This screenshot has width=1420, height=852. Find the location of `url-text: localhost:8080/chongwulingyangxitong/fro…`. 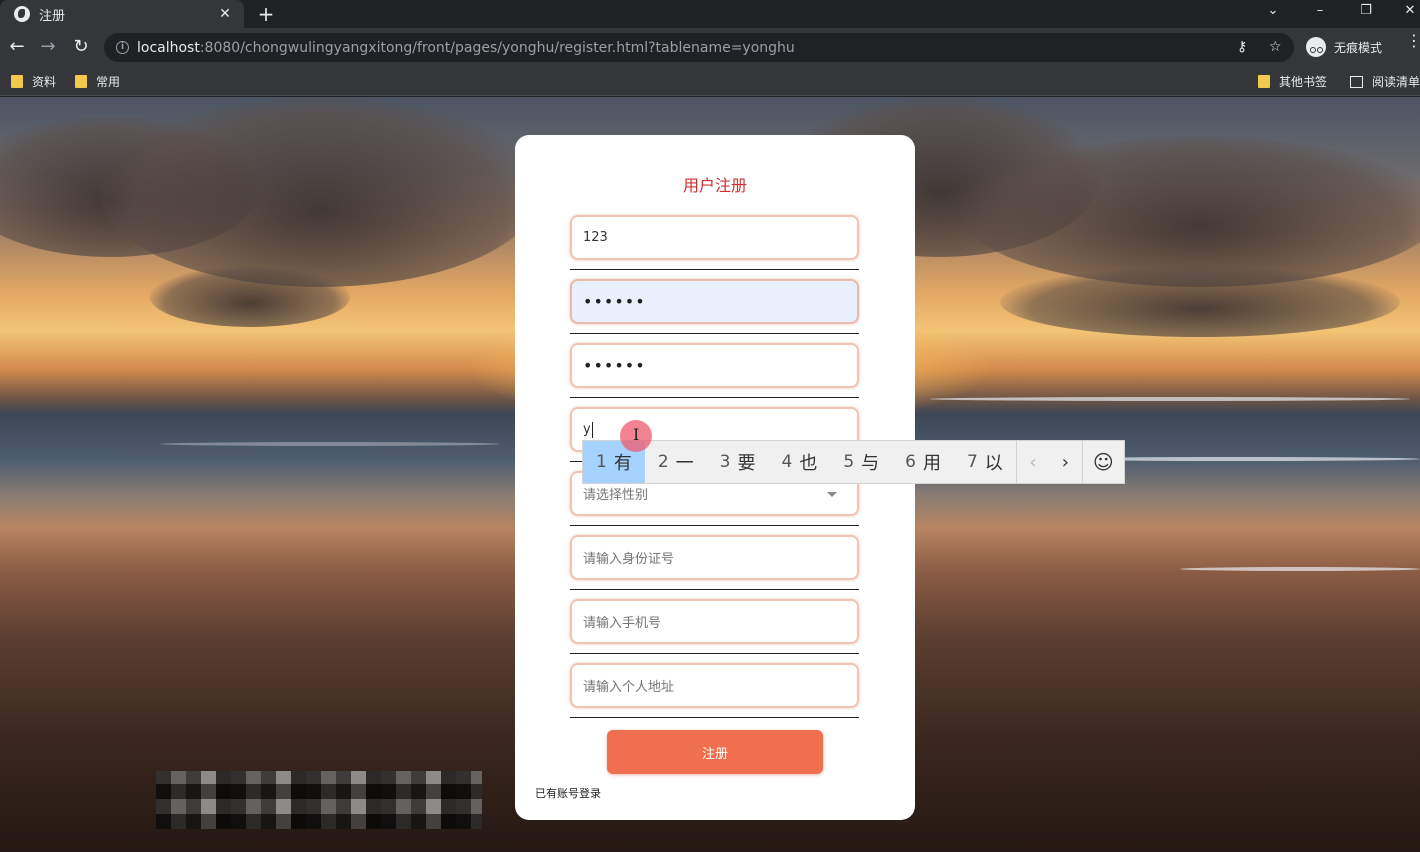

url-text: localhost:8080/chongwulingyangxitong/fro… is located at coordinates (466, 47).